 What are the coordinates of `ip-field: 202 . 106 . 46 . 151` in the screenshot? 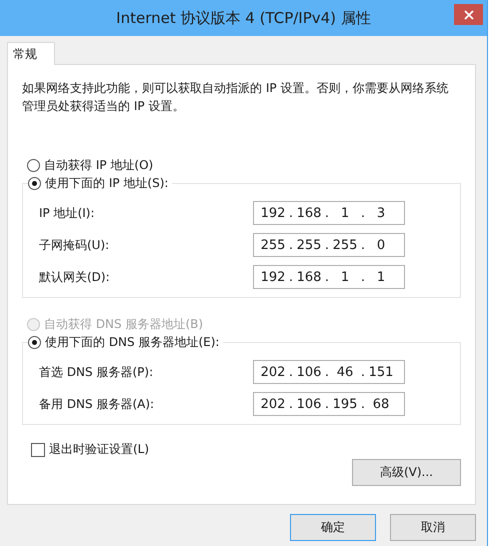 It's located at (329, 372).